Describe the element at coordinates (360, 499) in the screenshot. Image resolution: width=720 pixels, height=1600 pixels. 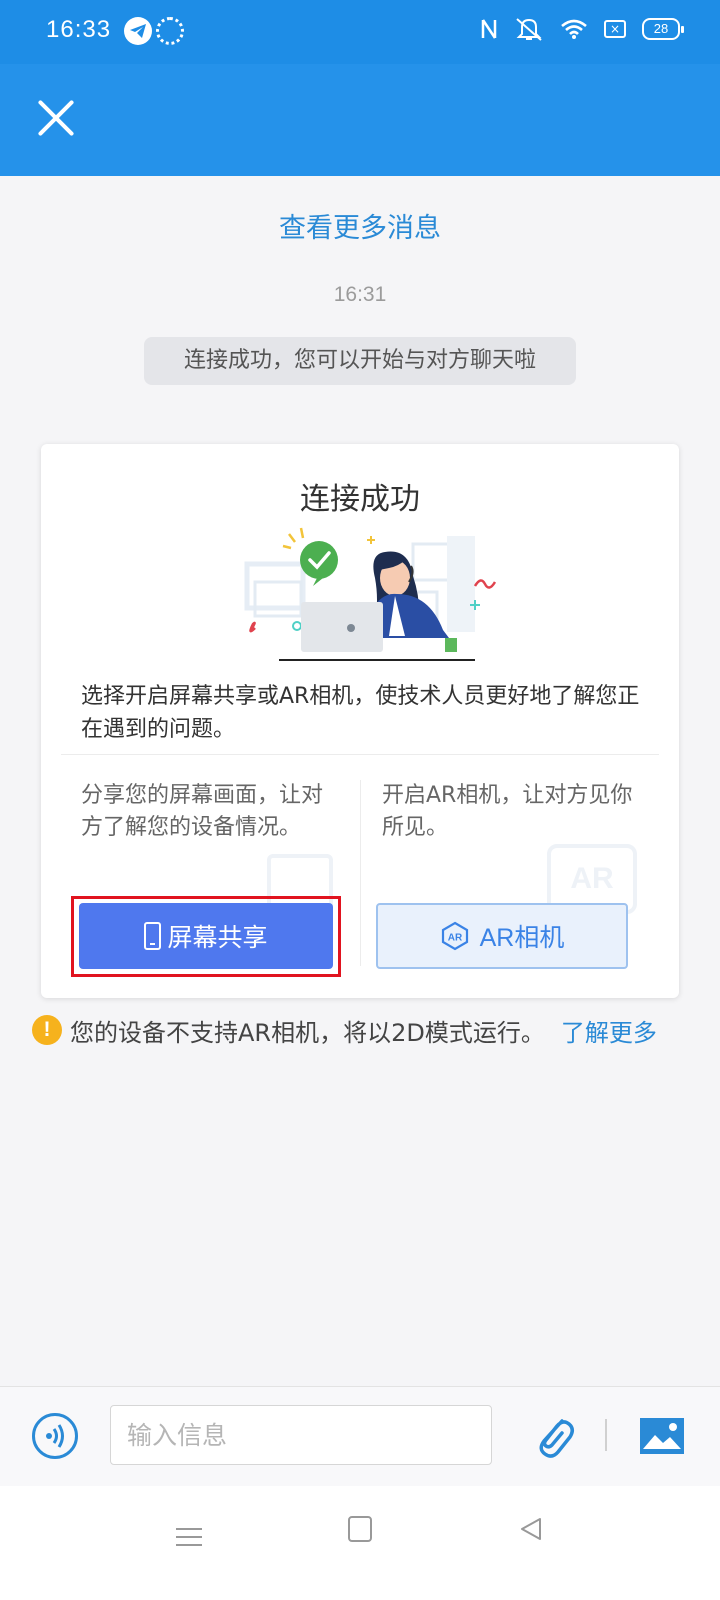
I see `card-title: 连接成功` at that location.